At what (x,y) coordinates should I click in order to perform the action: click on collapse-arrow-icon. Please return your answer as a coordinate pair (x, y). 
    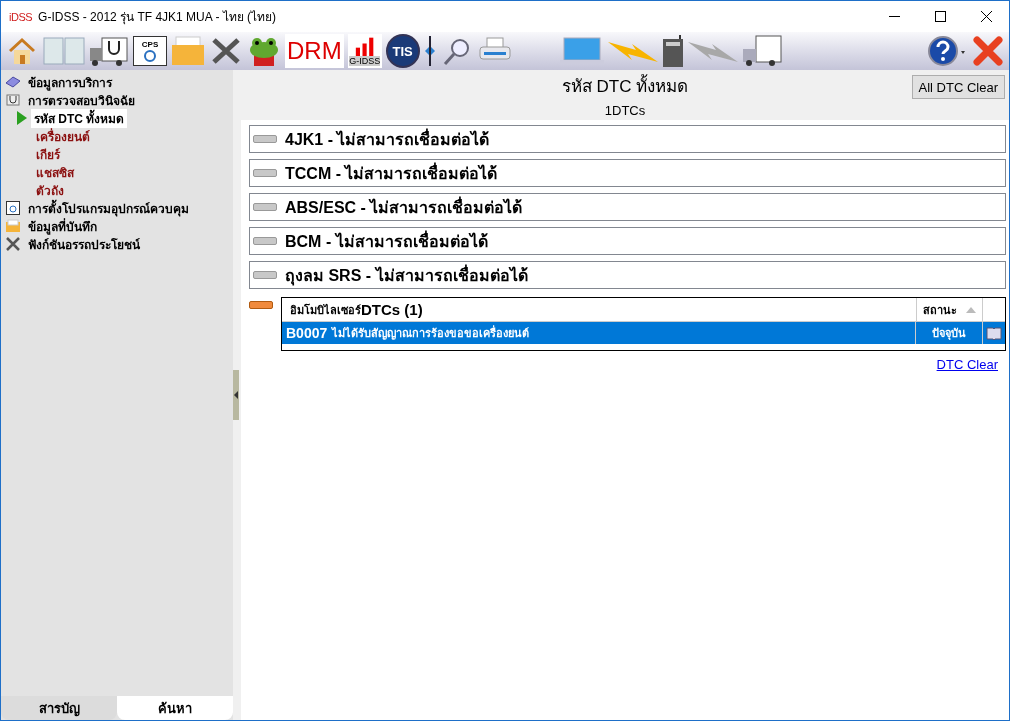
    Looking at the image, I should click on (236, 395).